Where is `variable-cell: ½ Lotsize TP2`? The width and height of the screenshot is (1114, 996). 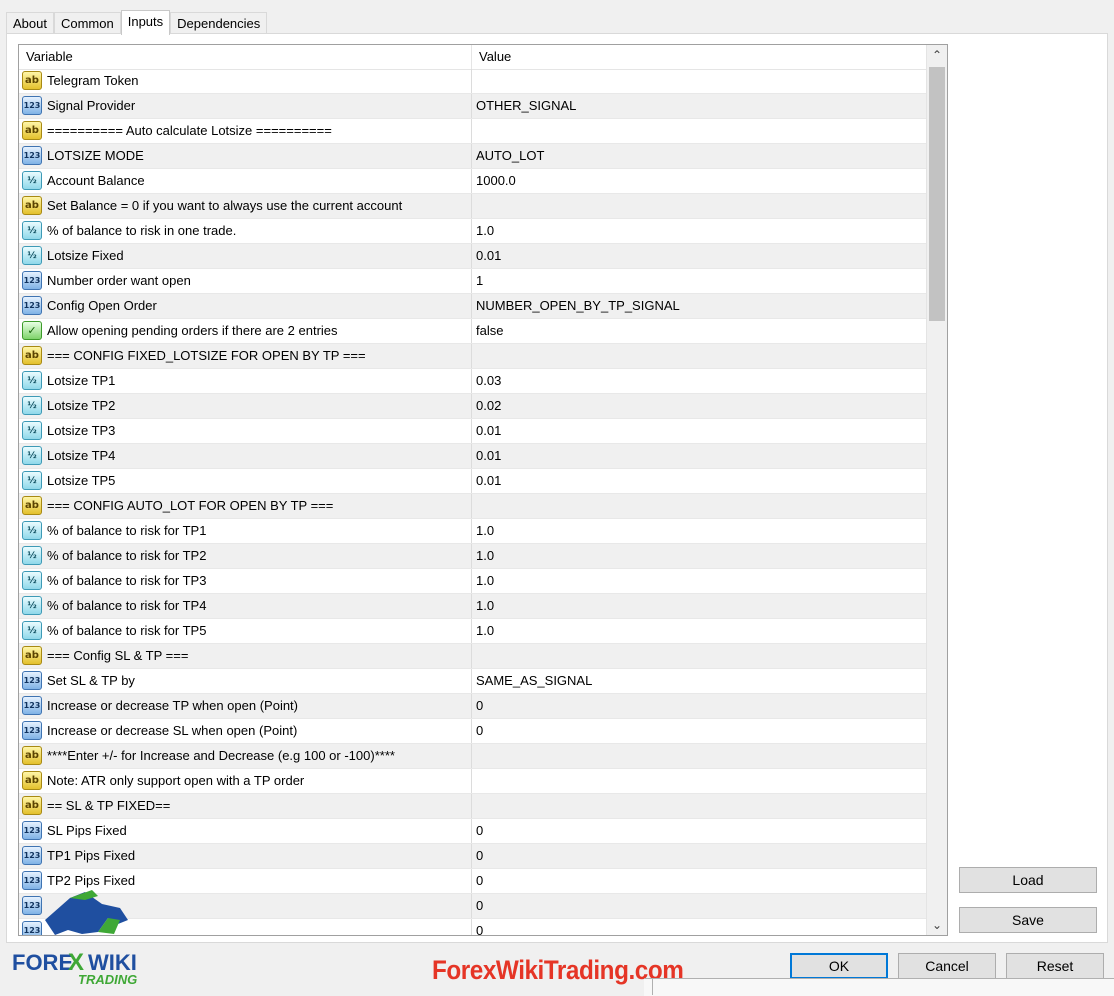
variable-cell: ½ Lotsize TP2 is located at coordinates (245, 406).